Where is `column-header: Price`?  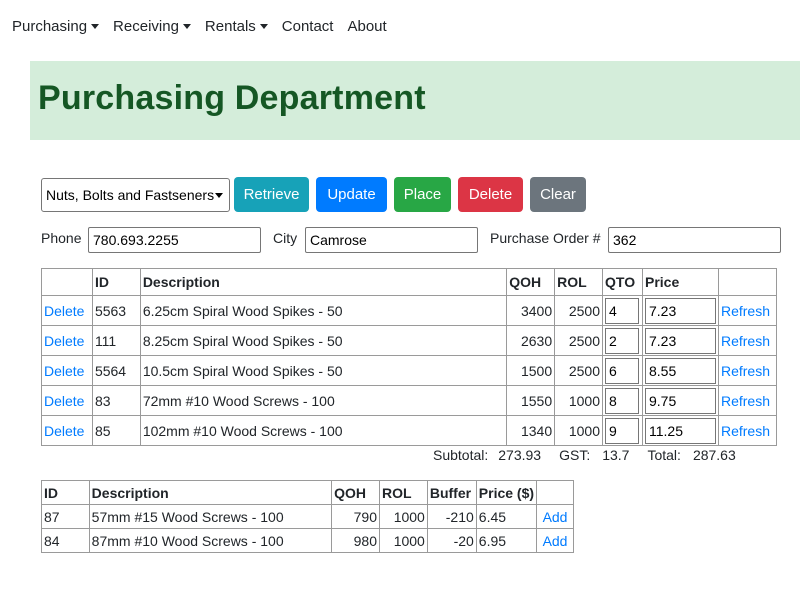 column-header: Price is located at coordinates (680, 282).